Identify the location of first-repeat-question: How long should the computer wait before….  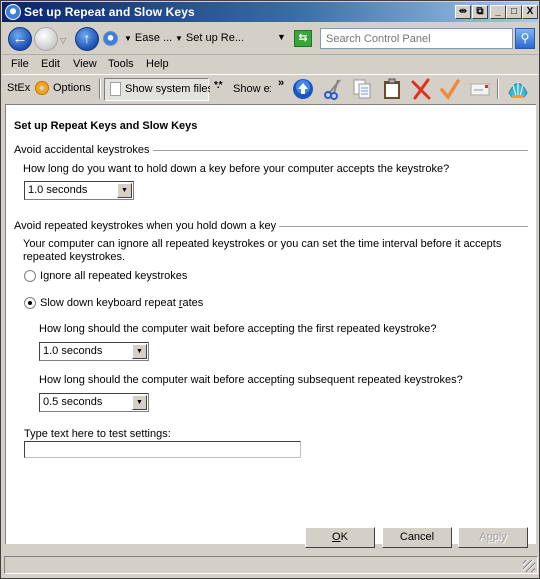
(238, 329).